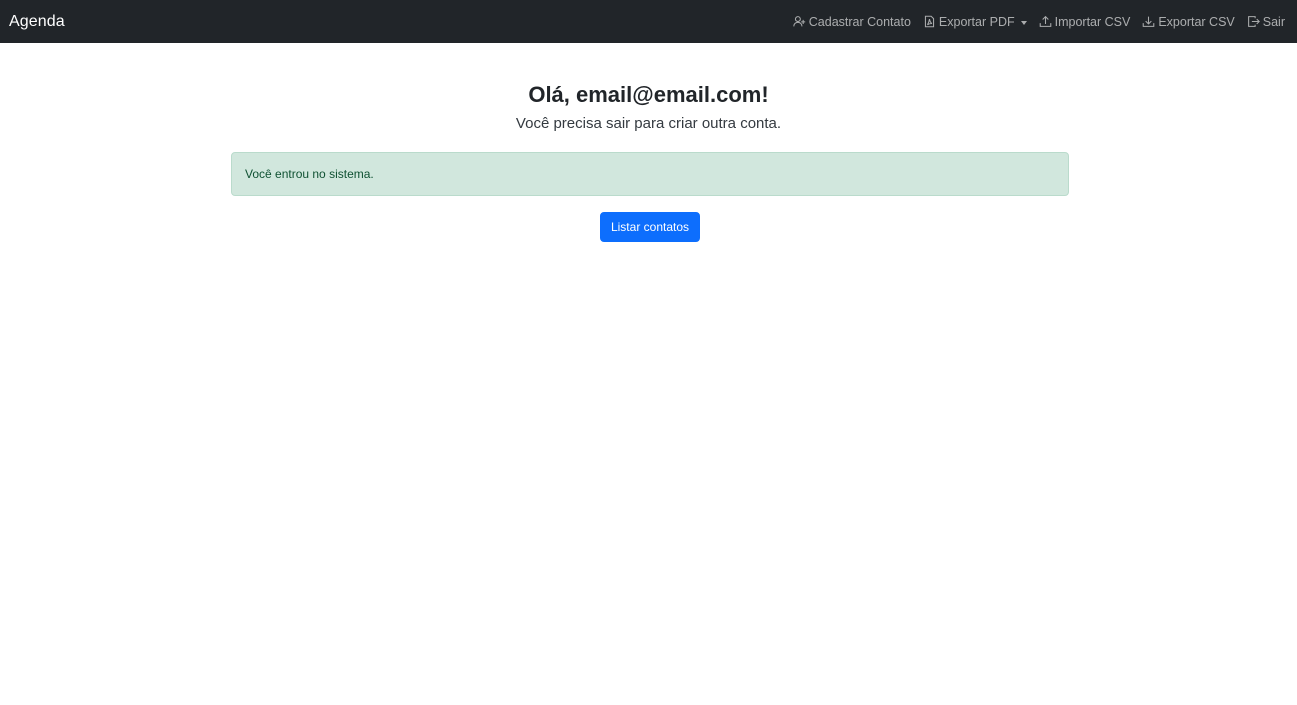 The height and width of the screenshot is (705, 1297). I want to click on nav-exportar-pdf-dropdown: Exportar PDF, so click(975, 22).